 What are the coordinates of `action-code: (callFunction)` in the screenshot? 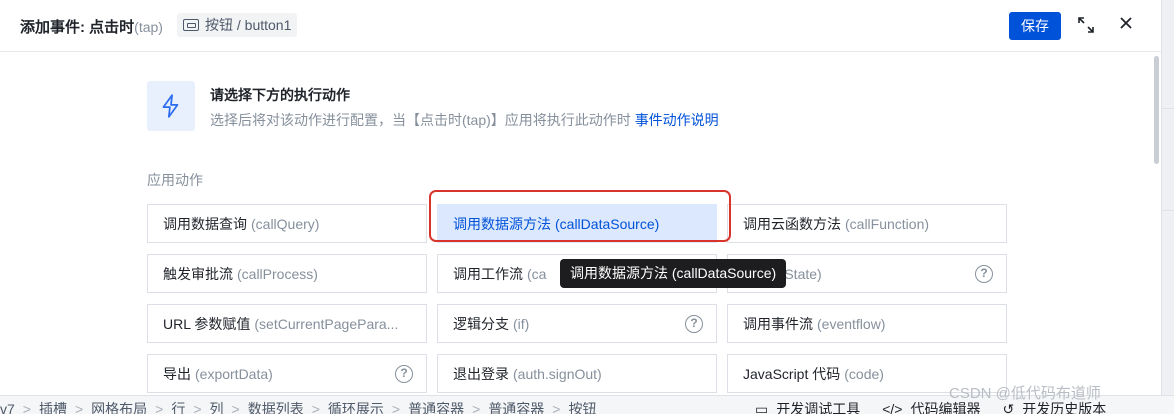 It's located at (887, 223).